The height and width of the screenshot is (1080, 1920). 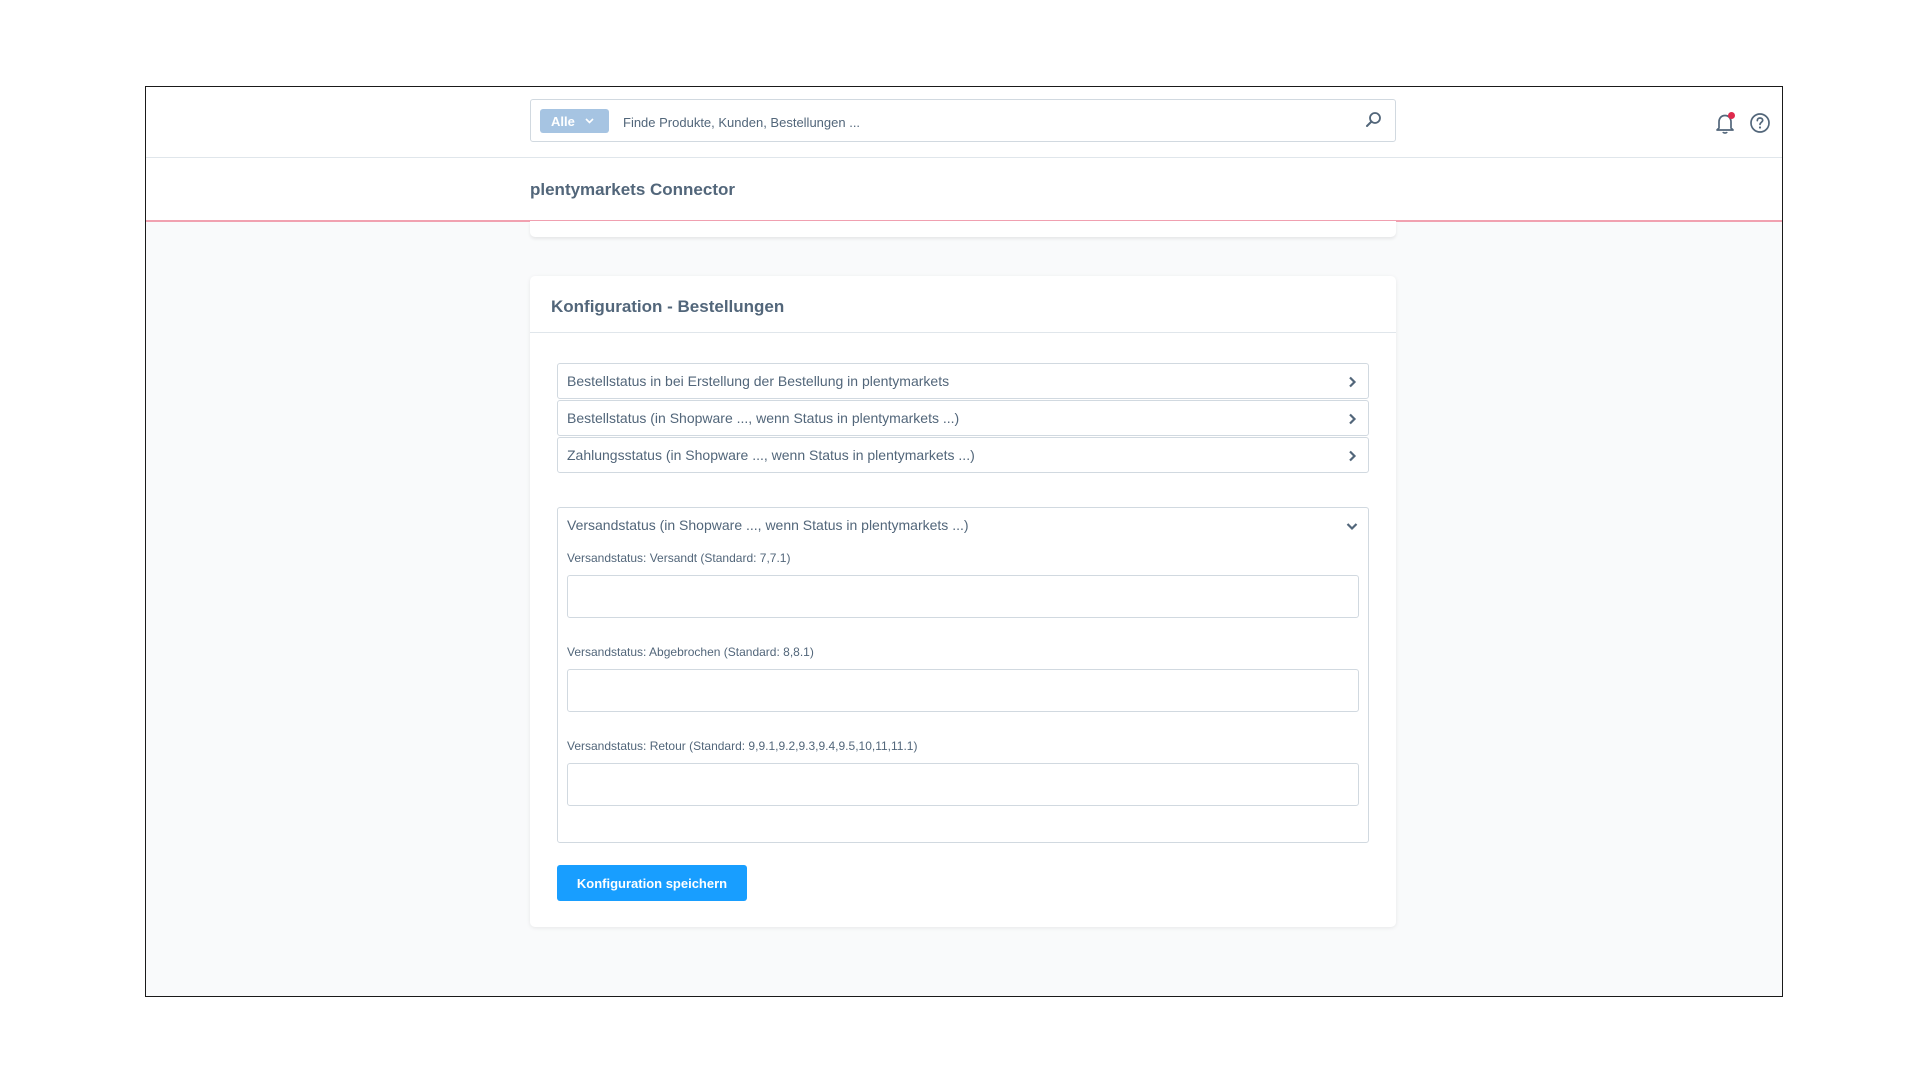 What do you see at coordinates (563, 121) in the screenshot?
I see `search-type-label: Alle` at bounding box center [563, 121].